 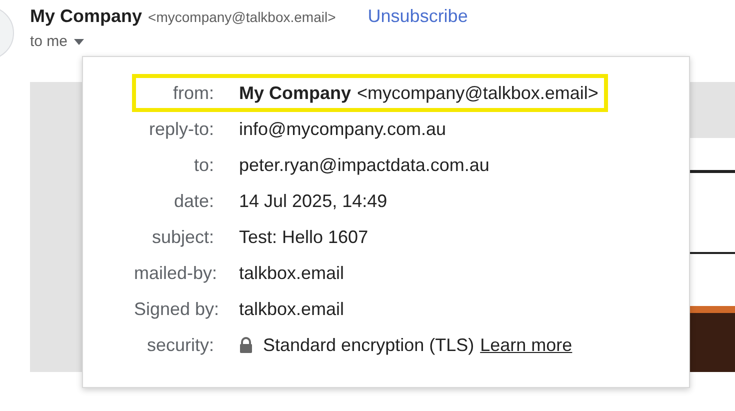 What do you see at coordinates (526, 345) in the screenshot?
I see `learn-more-link: Learn more` at bounding box center [526, 345].